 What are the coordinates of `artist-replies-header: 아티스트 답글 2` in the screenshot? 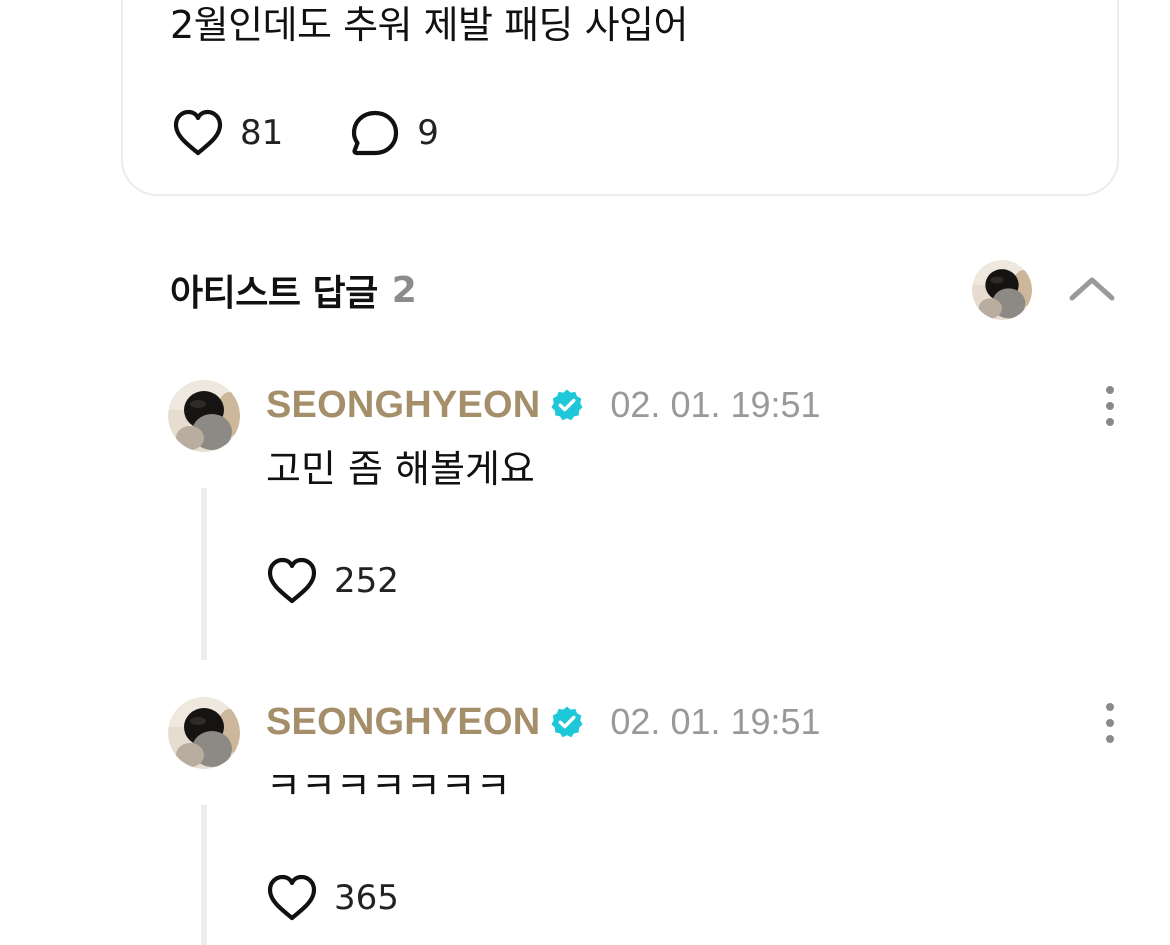 It's located at (293, 290).